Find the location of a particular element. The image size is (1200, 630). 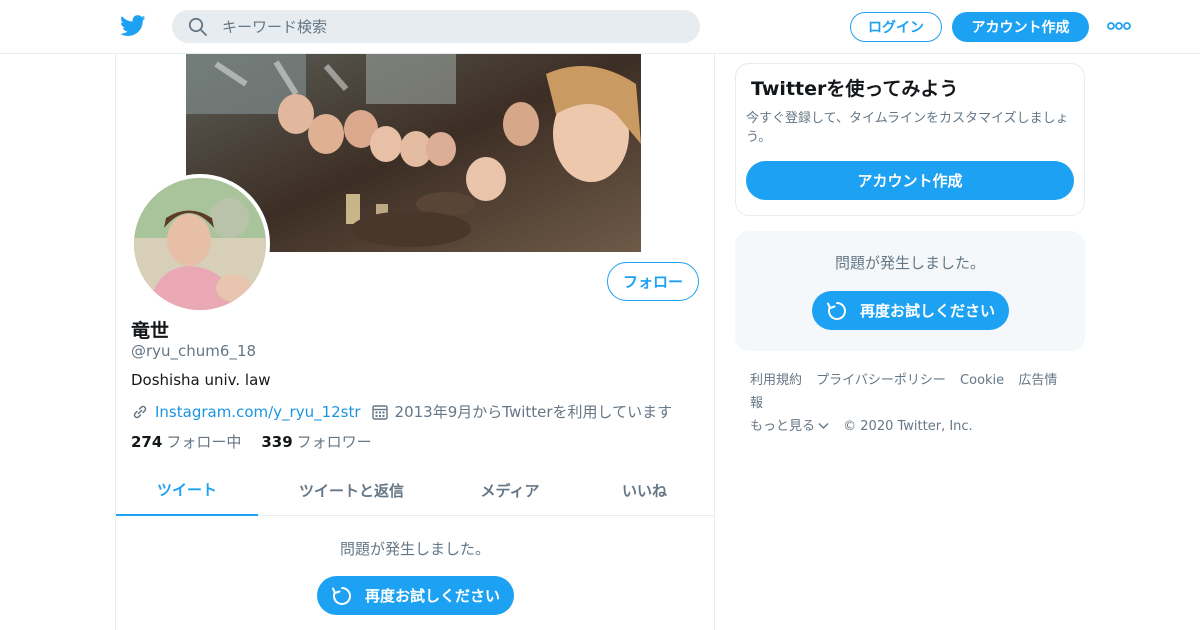

profile-avatar is located at coordinates (200, 244).